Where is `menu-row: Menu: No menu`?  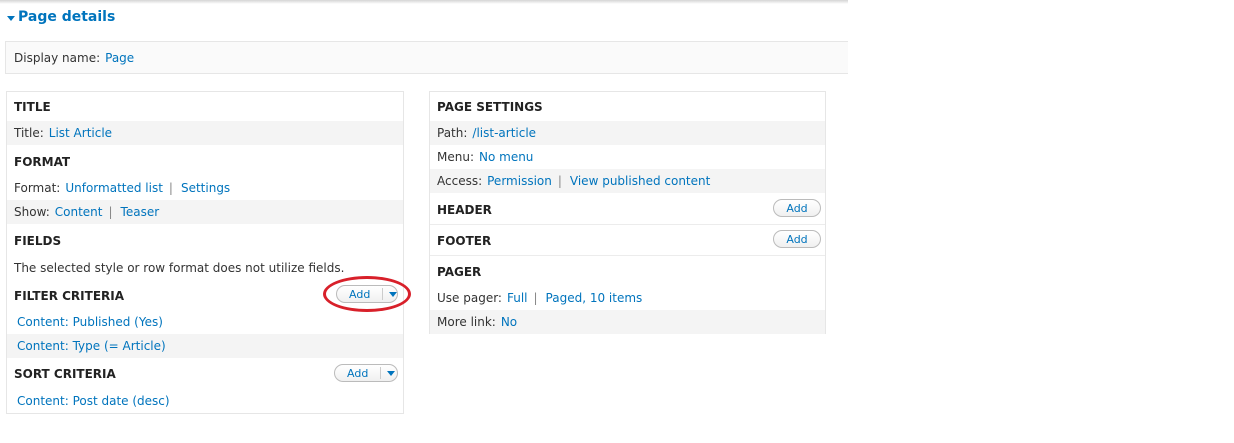
menu-row: Menu: No menu is located at coordinates (627, 157).